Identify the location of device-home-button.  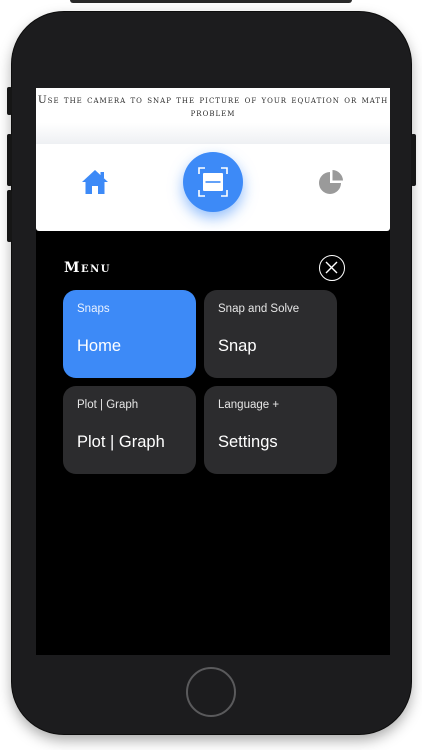
(211, 692).